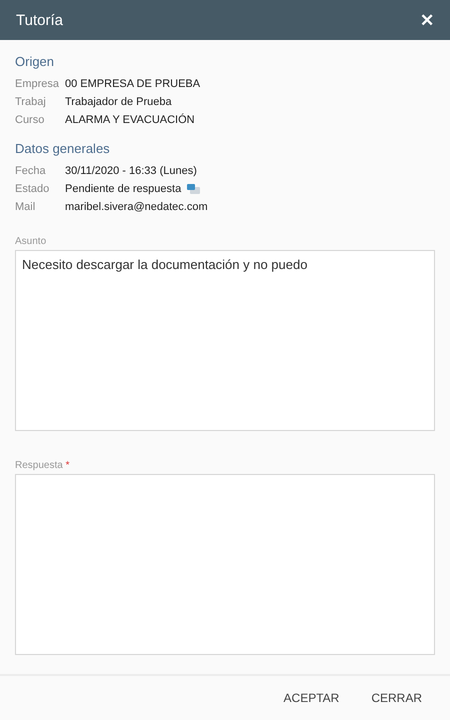 This screenshot has width=450, height=720. What do you see at coordinates (39, 20) in the screenshot?
I see `window-title: Tutoría` at bounding box center [39, 20].